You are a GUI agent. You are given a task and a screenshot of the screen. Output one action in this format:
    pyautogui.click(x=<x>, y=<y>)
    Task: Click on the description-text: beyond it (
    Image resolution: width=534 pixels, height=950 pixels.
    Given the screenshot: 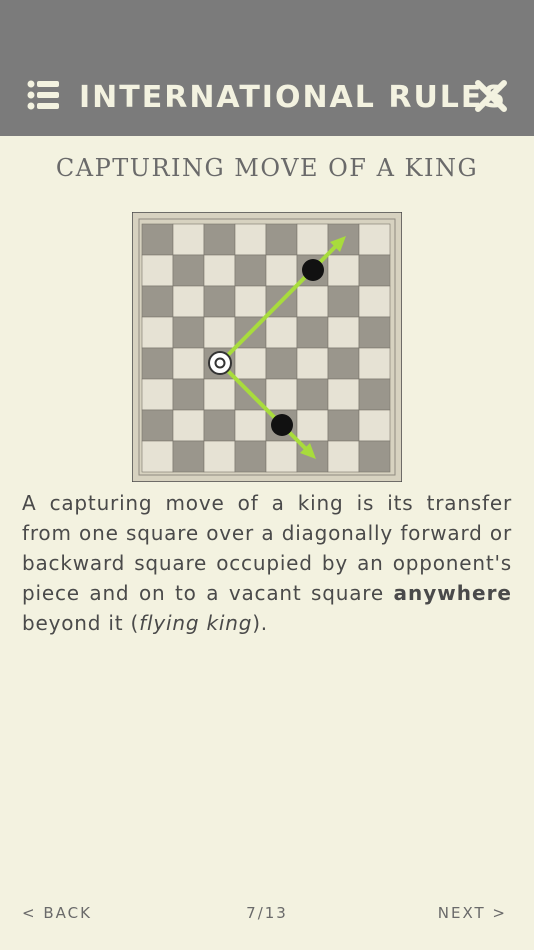 What is the action you would take?
    pyautogui.click(x=81, y=623)
    